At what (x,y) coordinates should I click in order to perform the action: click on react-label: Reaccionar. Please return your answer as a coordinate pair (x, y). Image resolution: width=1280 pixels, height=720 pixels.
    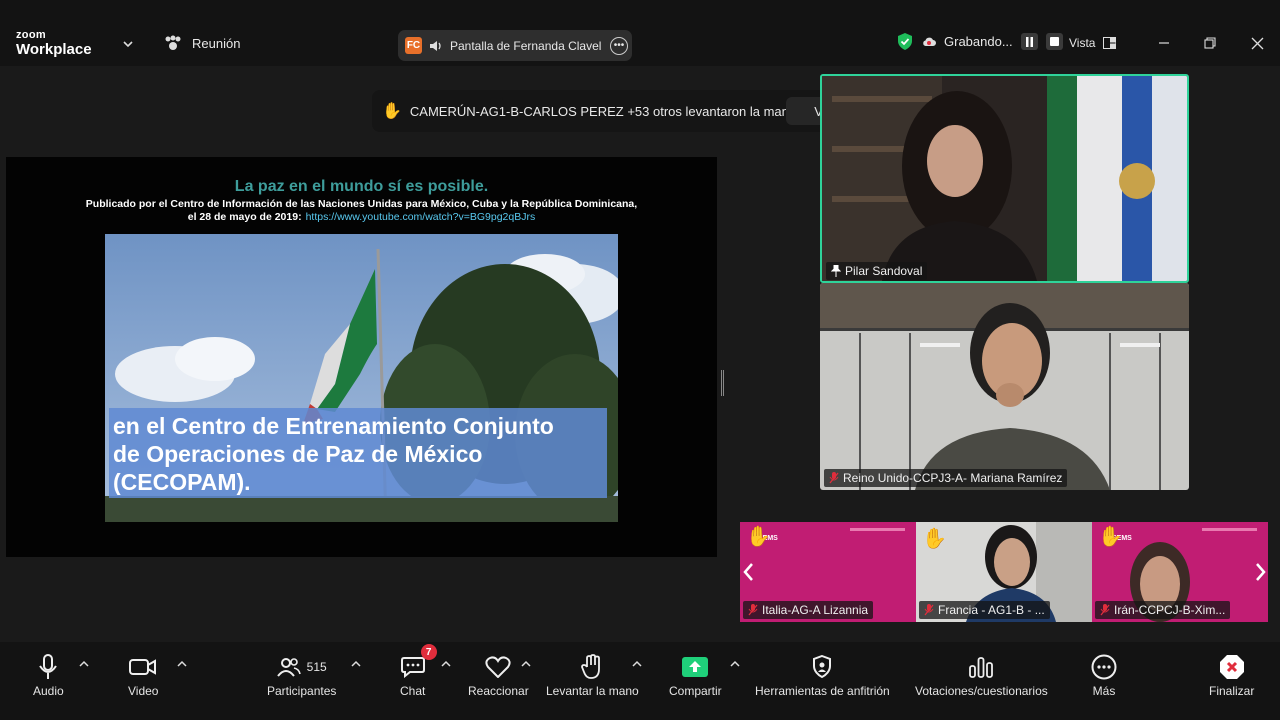
    Looking at the image, I should click on (498, 691).